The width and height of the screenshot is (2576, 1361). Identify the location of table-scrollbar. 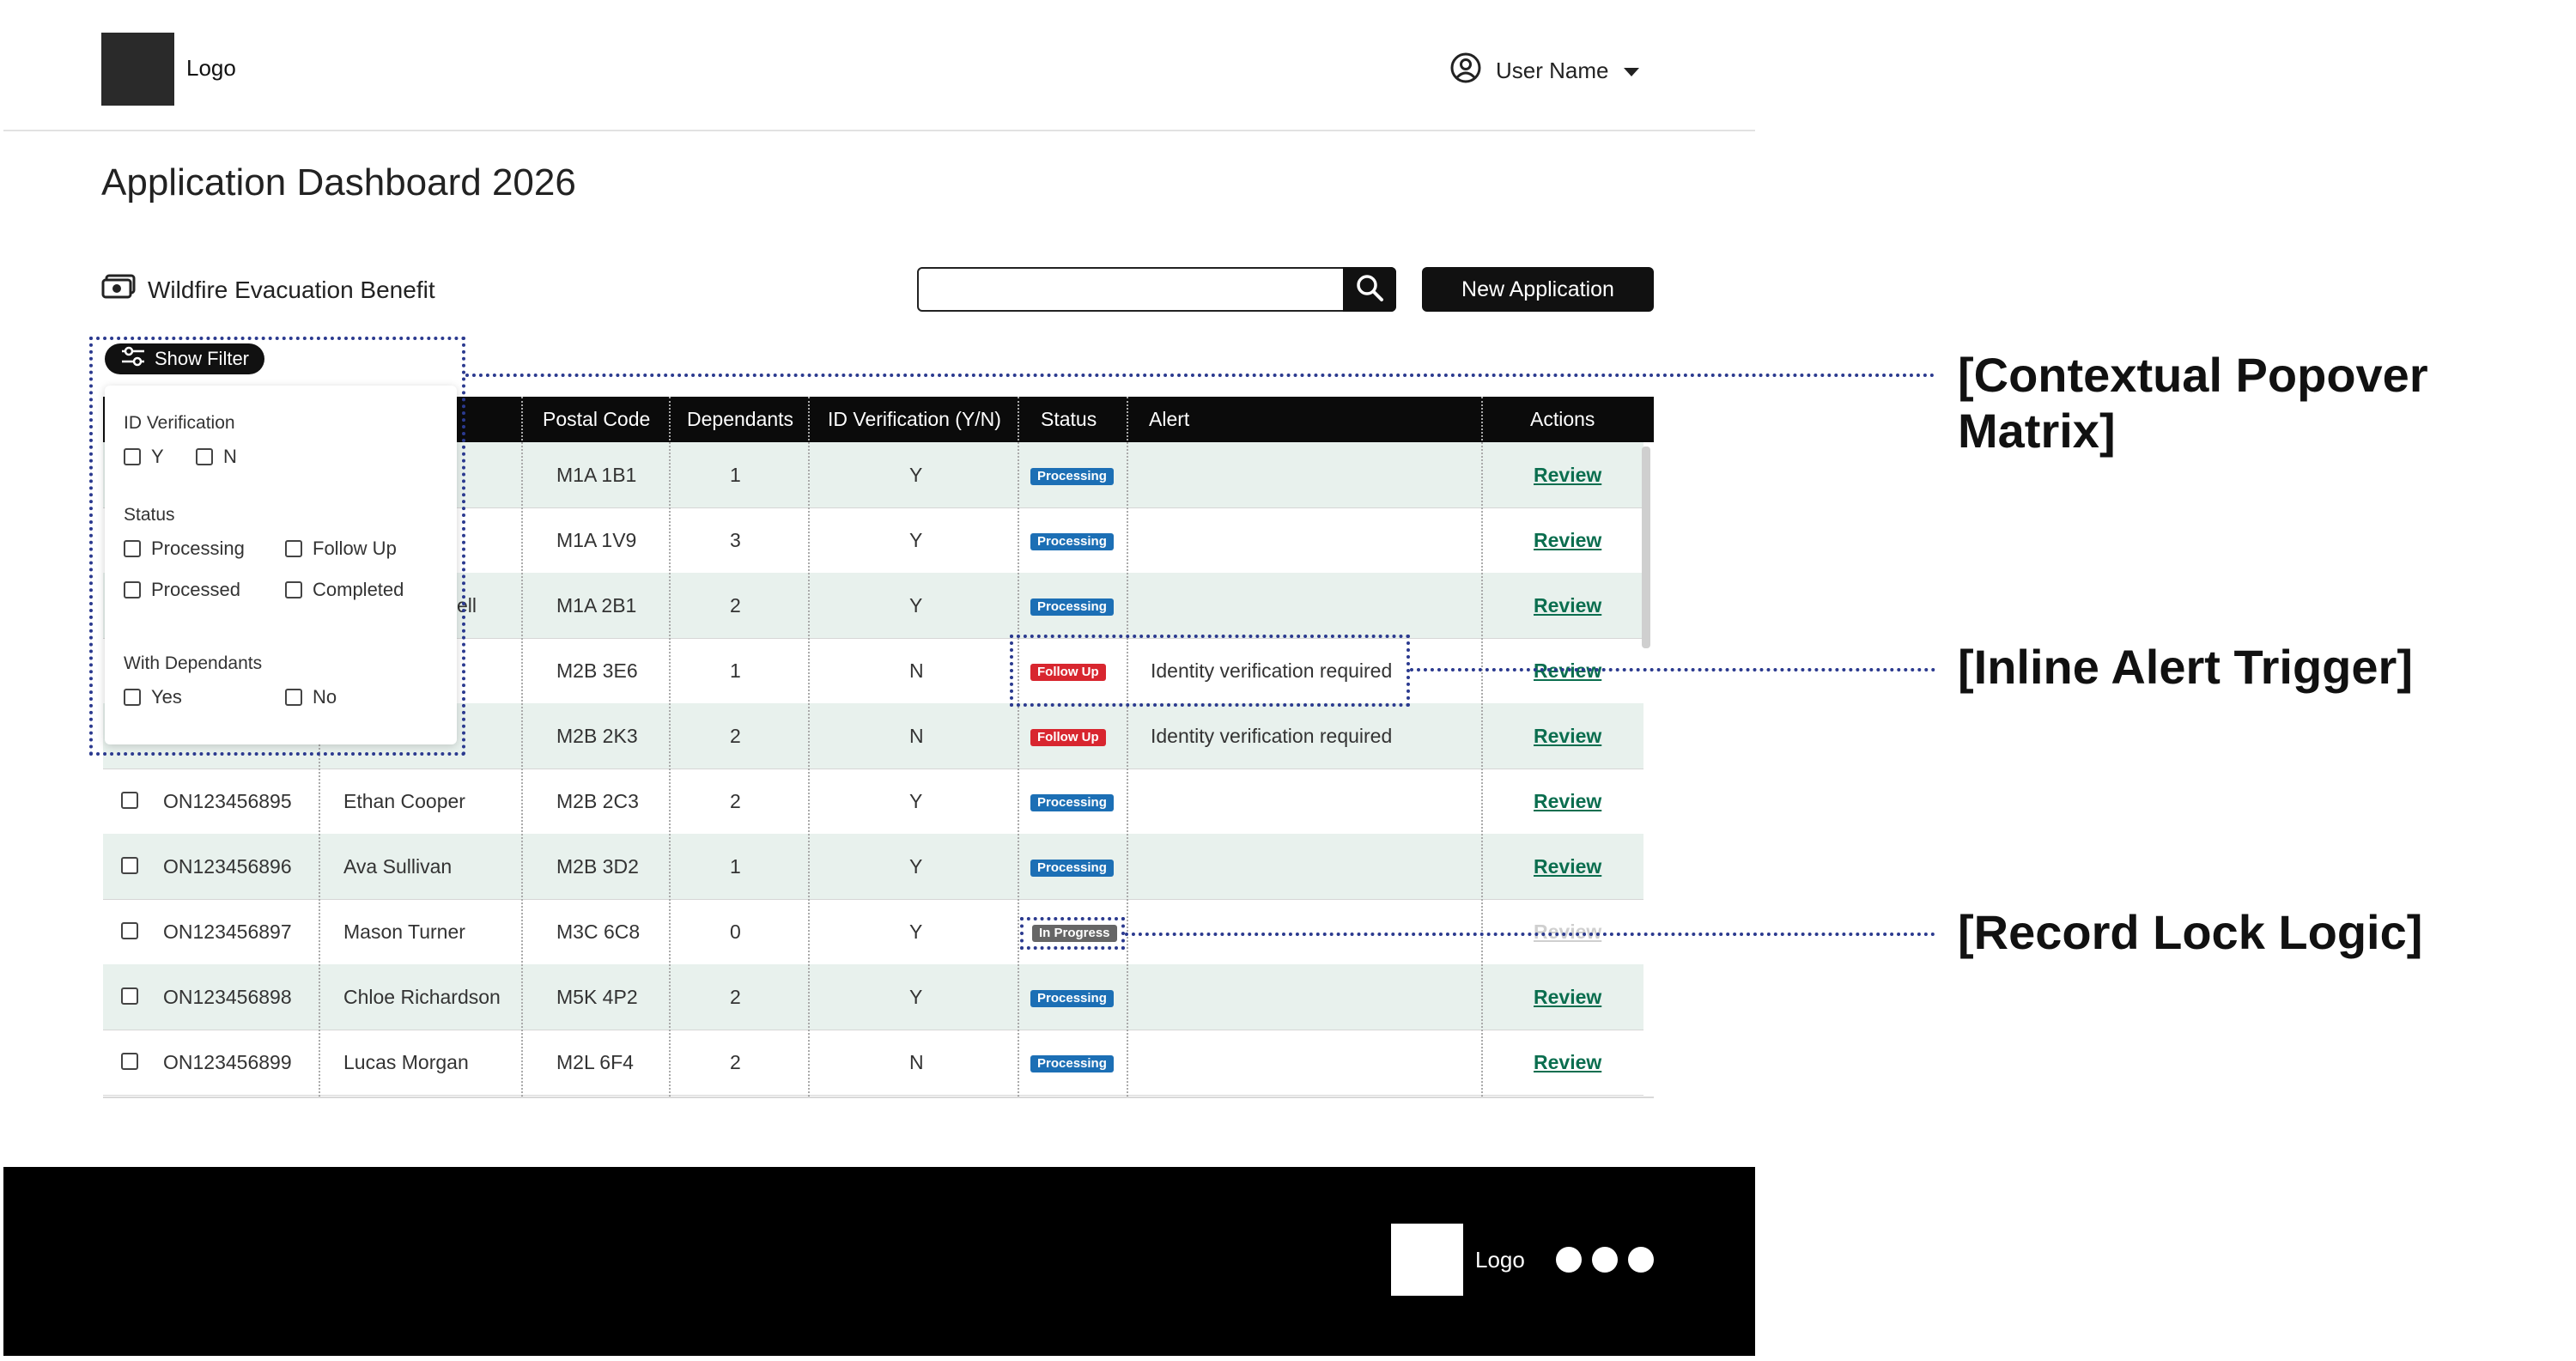
(1646, 547).